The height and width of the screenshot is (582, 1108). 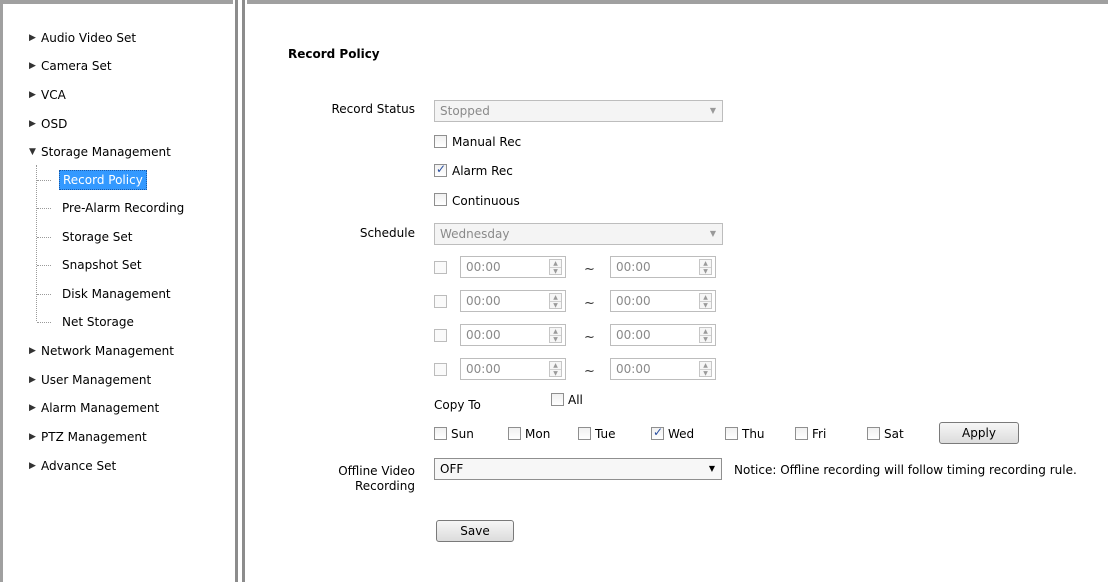 I want to click on time-slot-4-start: 00:00 ▲ ▼, so click(x=513, y=369).